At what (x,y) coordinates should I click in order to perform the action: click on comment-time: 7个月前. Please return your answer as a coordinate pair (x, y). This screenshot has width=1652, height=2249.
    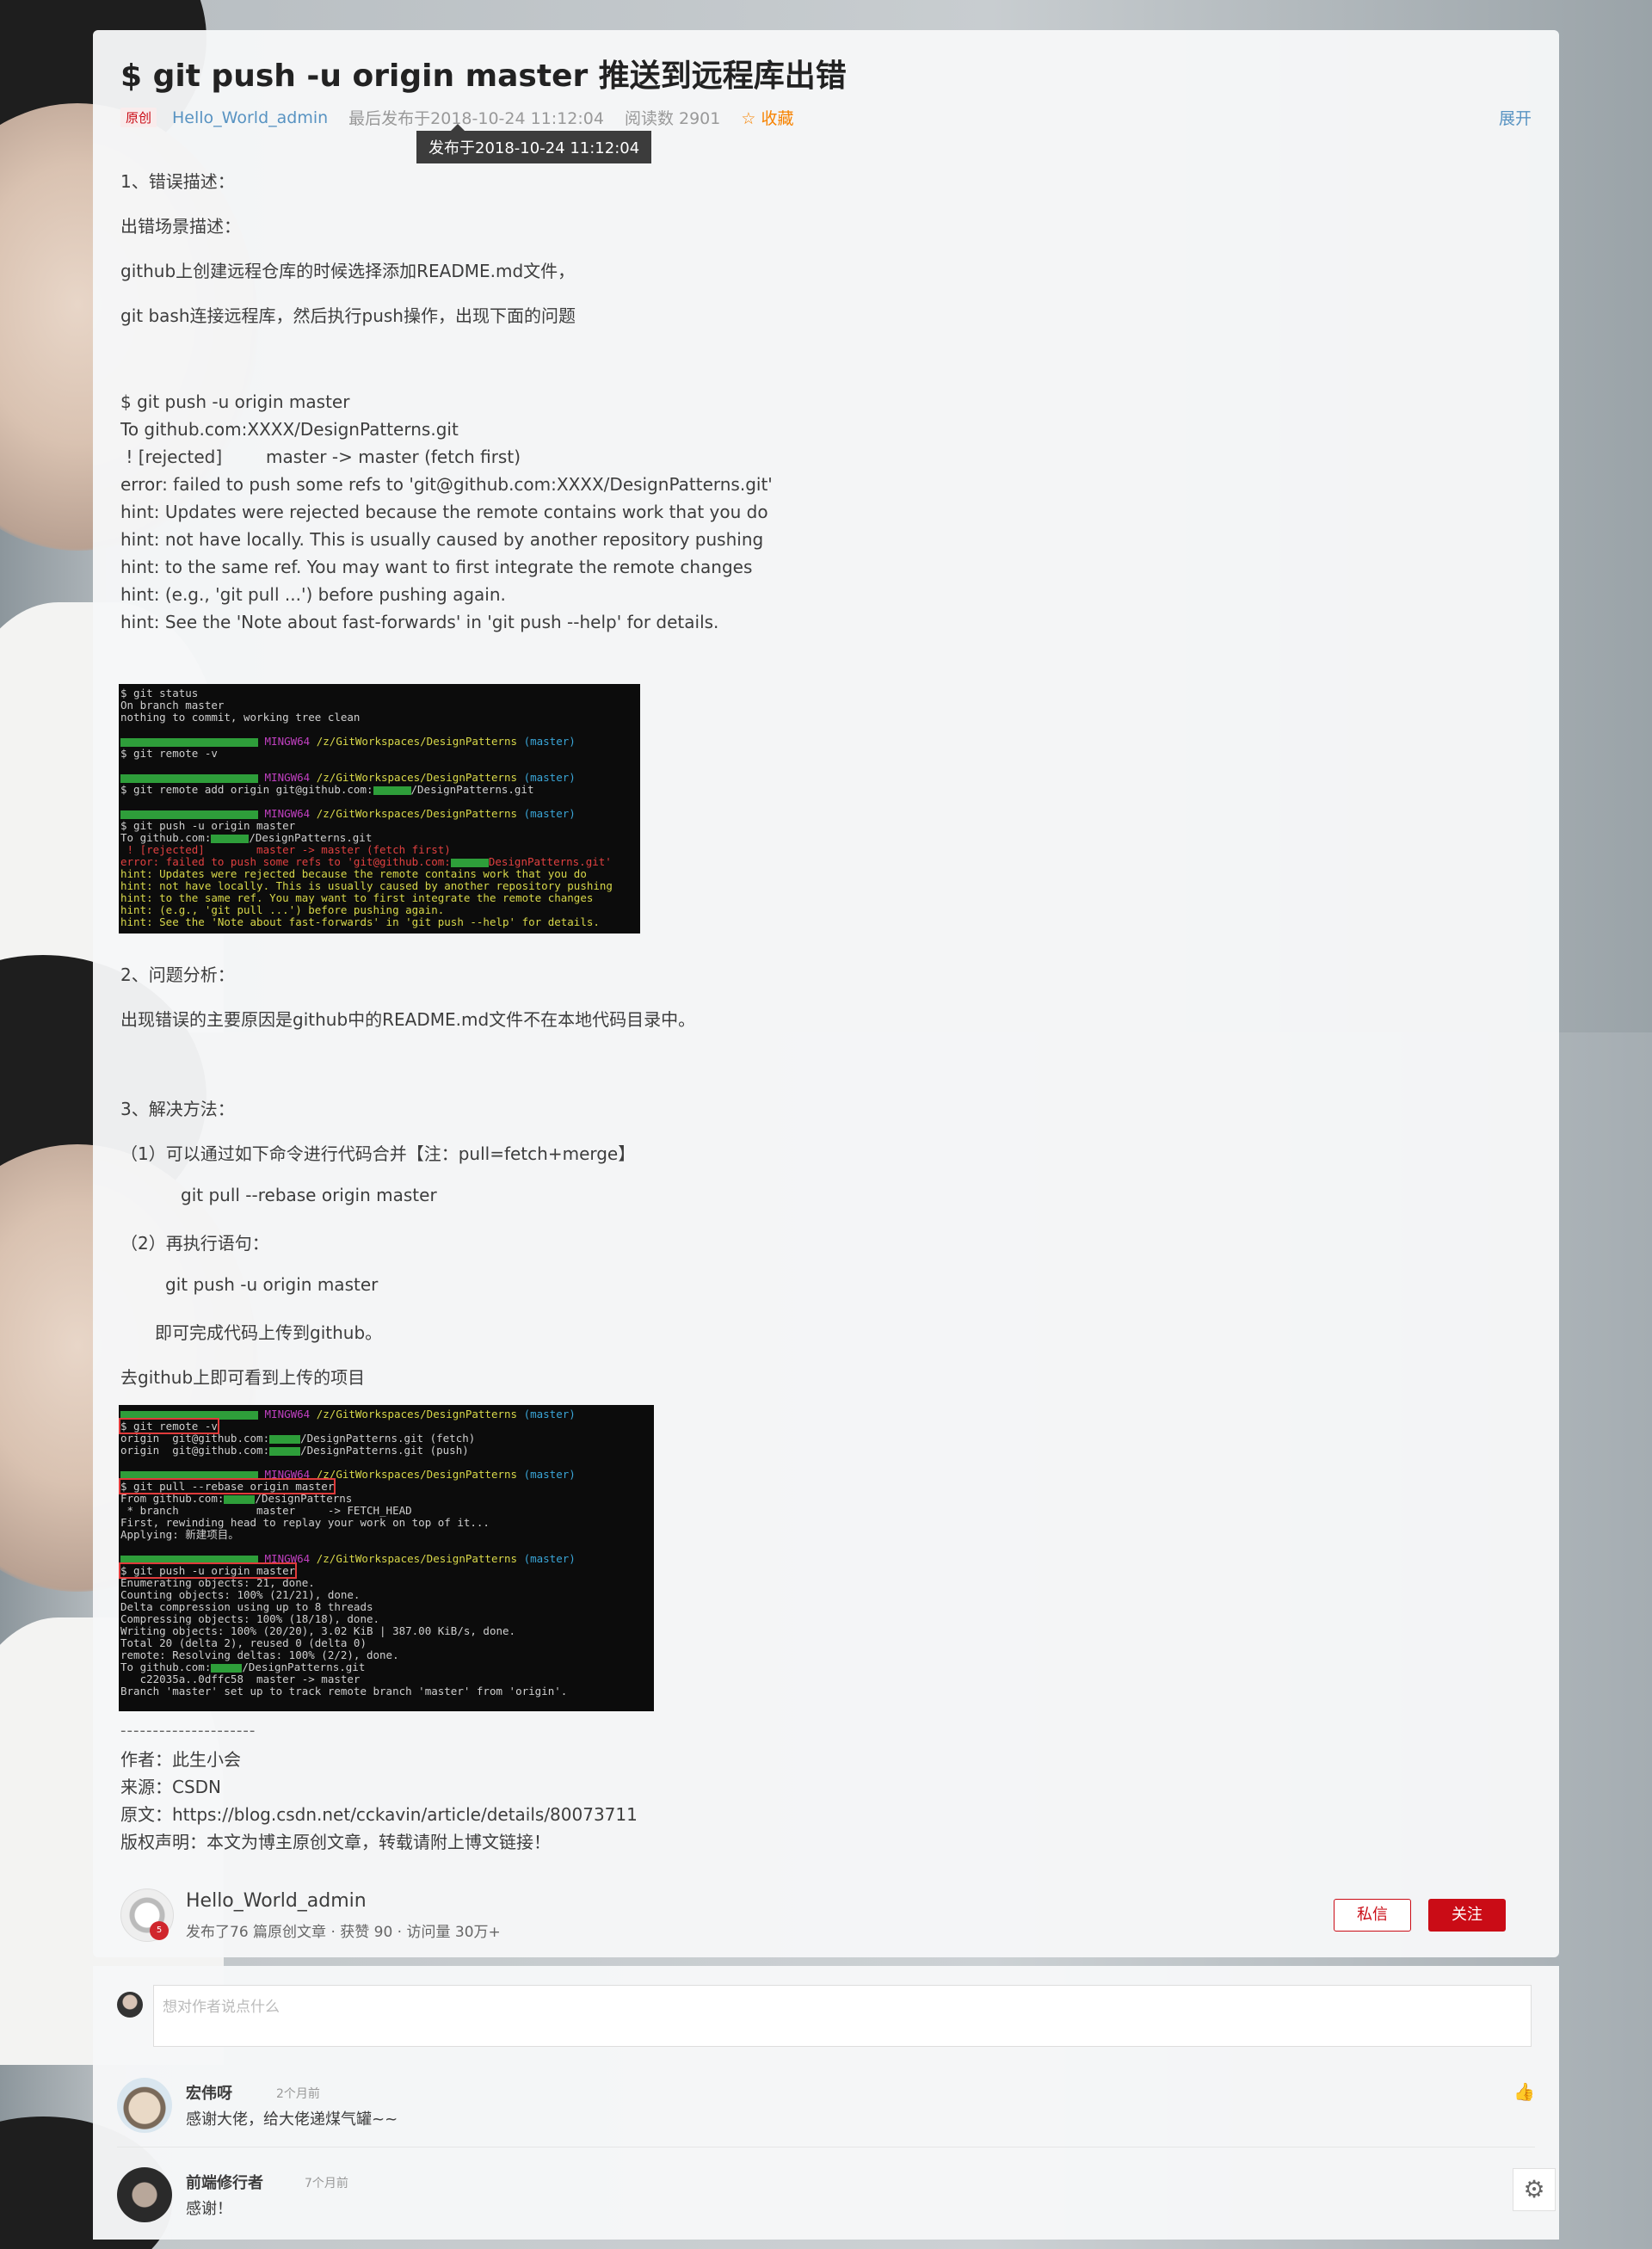
    Looking at the image, I should click on (326, 2183).